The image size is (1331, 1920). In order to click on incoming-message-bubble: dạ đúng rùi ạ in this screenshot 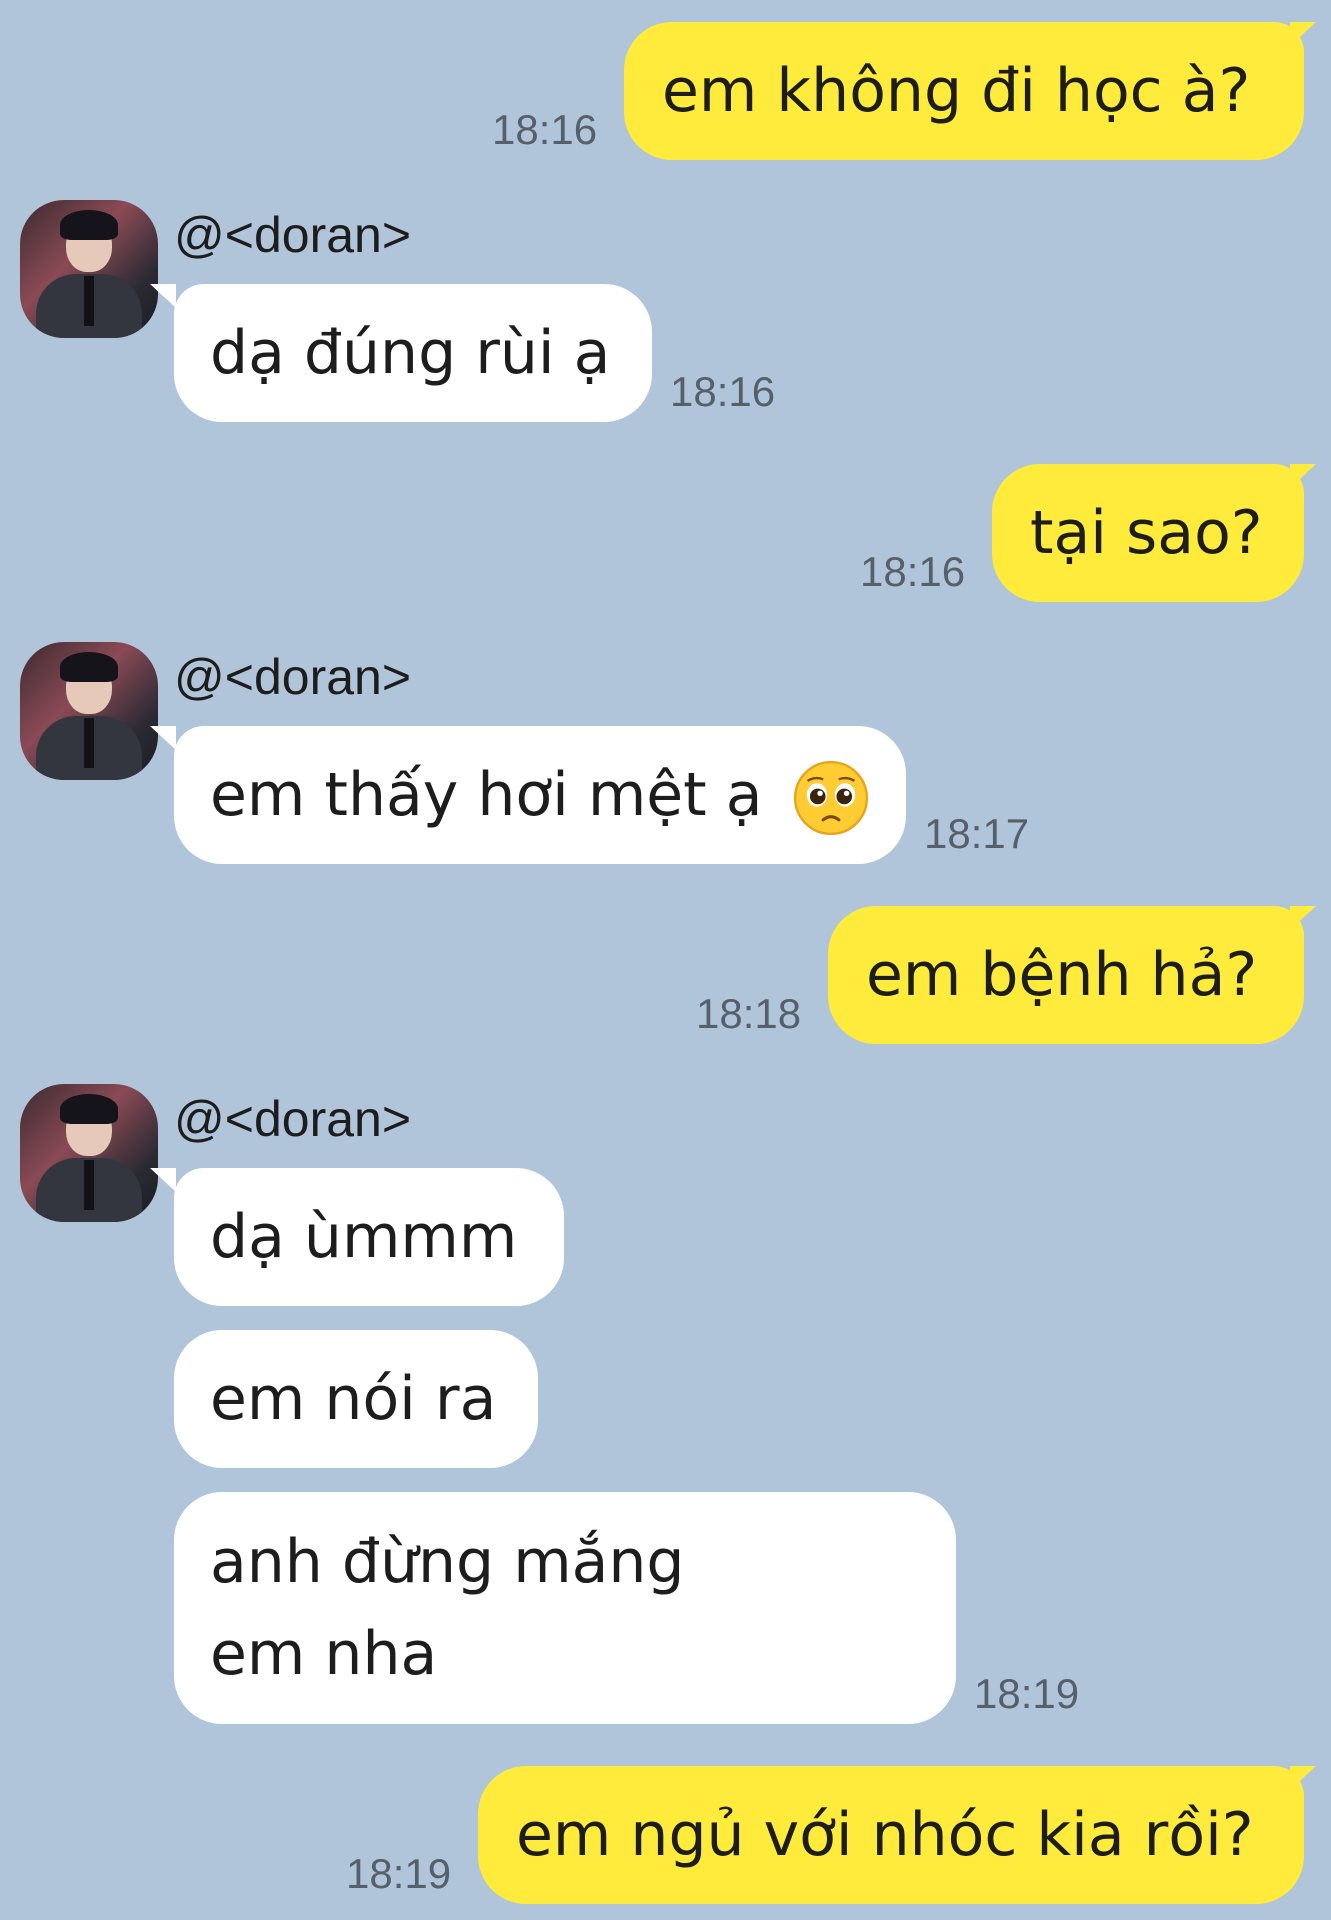, I will do `click(413, 353)`.